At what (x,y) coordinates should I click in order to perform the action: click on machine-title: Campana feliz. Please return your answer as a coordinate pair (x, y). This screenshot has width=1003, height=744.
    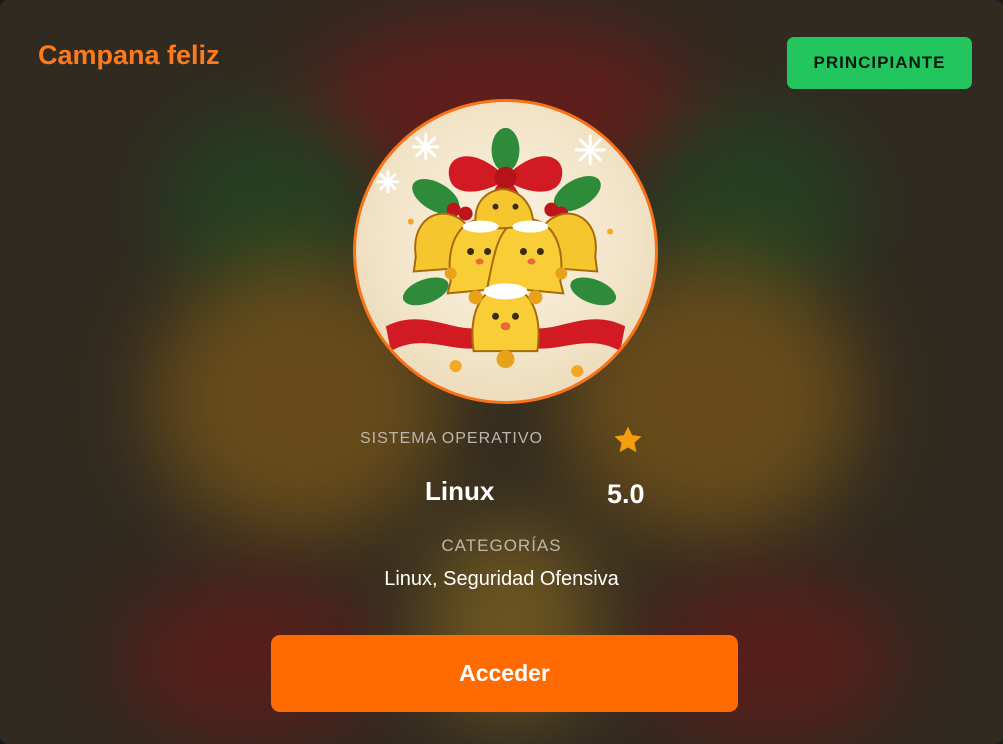
    Looking at the image, I should click on (129, 55).